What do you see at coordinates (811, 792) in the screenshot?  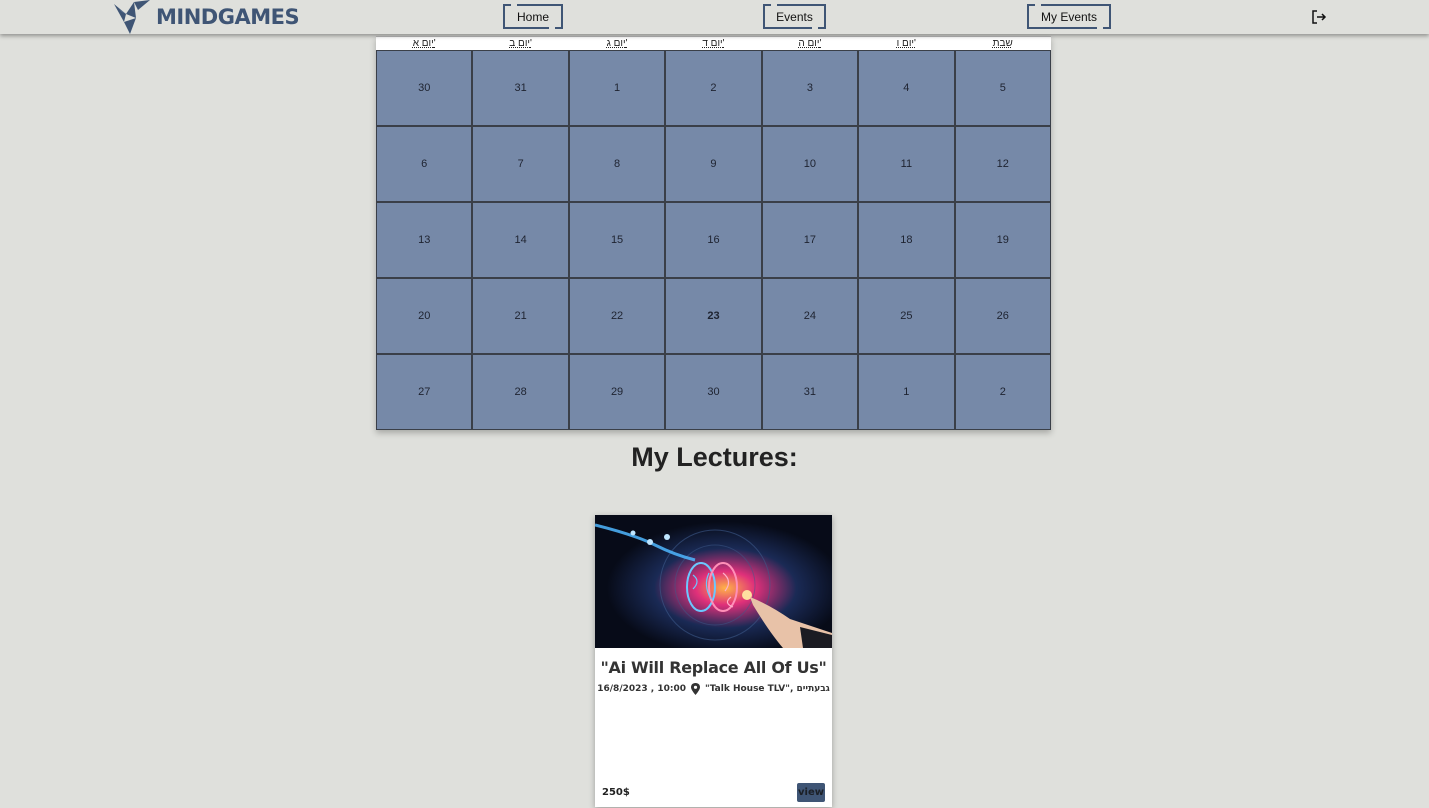 I see `view-button: view` at bounding box center [811, 792].